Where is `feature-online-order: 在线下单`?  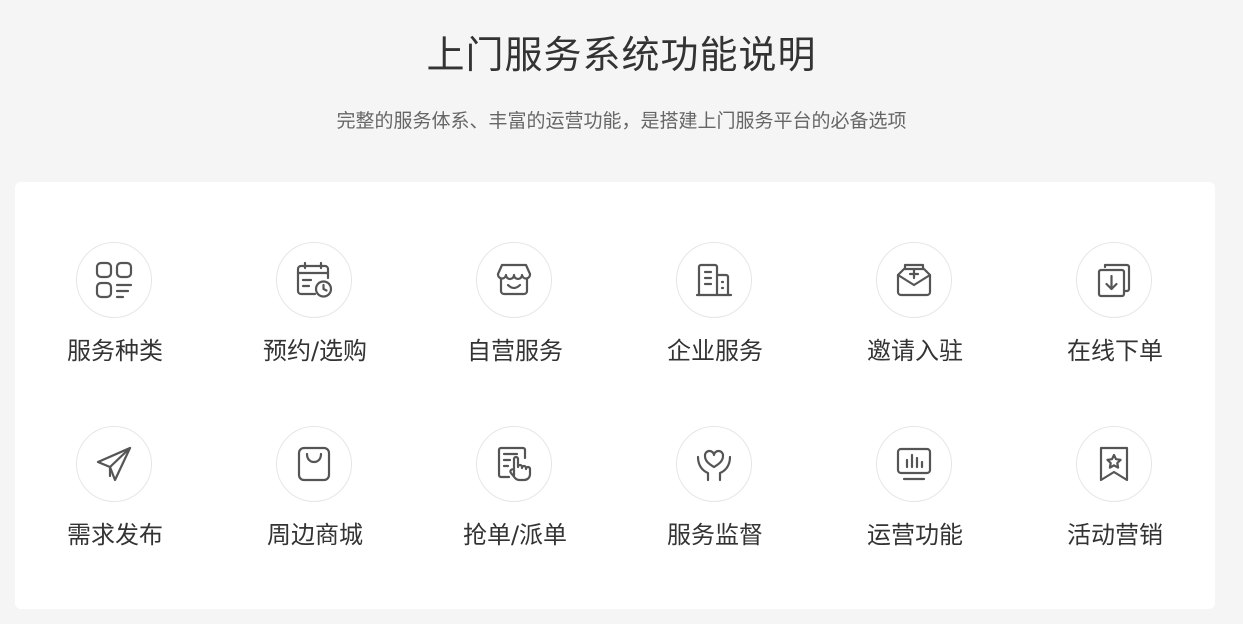
feature-online-order: 在线下单 is located at coordinates (1115, 312).